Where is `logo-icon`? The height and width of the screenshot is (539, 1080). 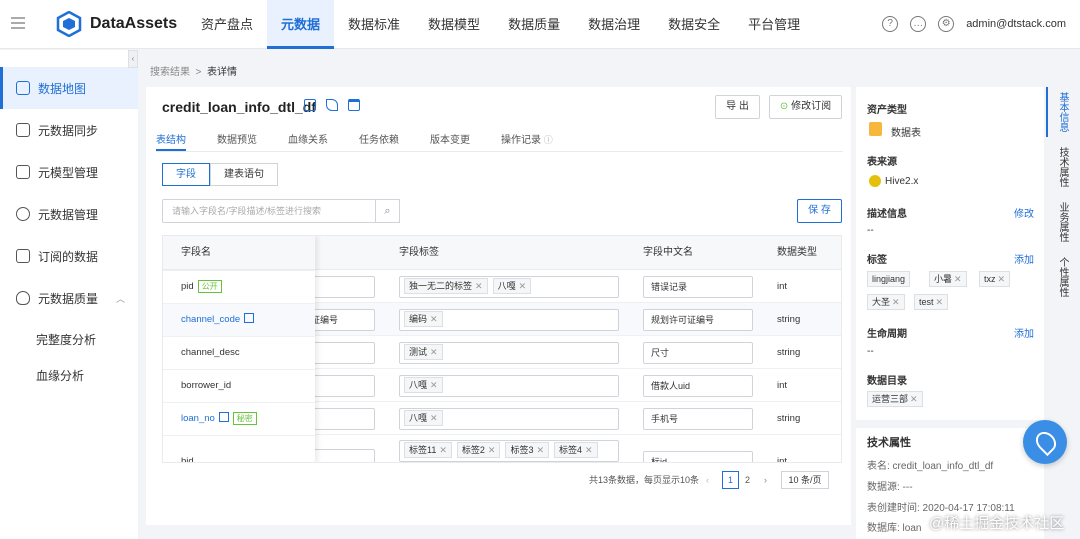 logo-icon is located at coordinates (69, 24).